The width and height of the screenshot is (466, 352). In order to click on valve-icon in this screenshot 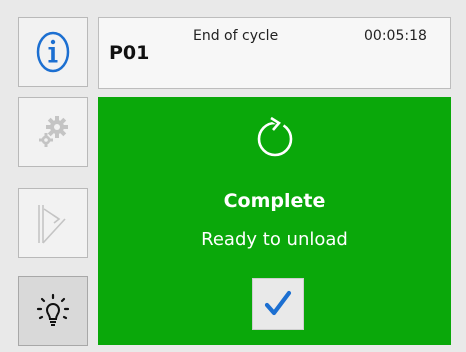, I will do `click(52, 224)`.